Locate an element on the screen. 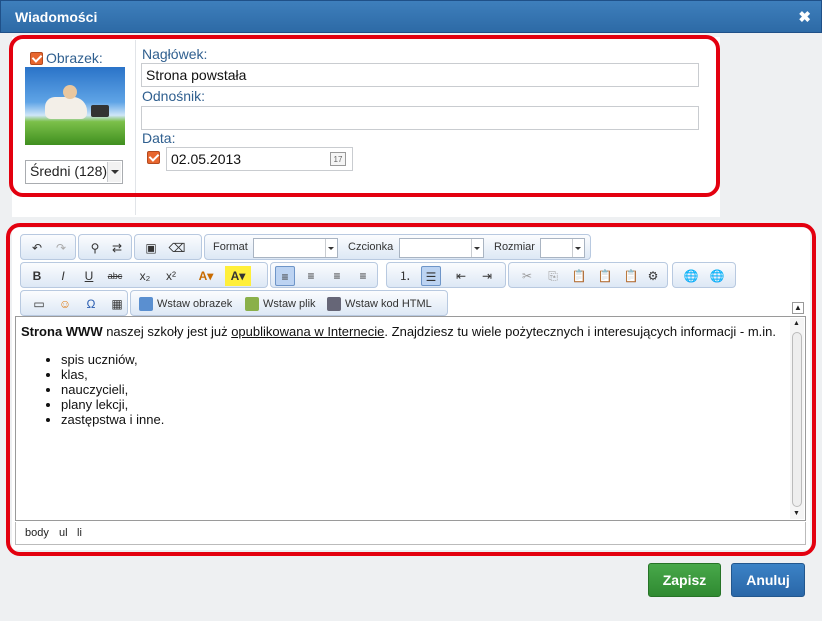 The image size is (822, 621). paste-icon: 📋 is located at coordinates (579, 276).